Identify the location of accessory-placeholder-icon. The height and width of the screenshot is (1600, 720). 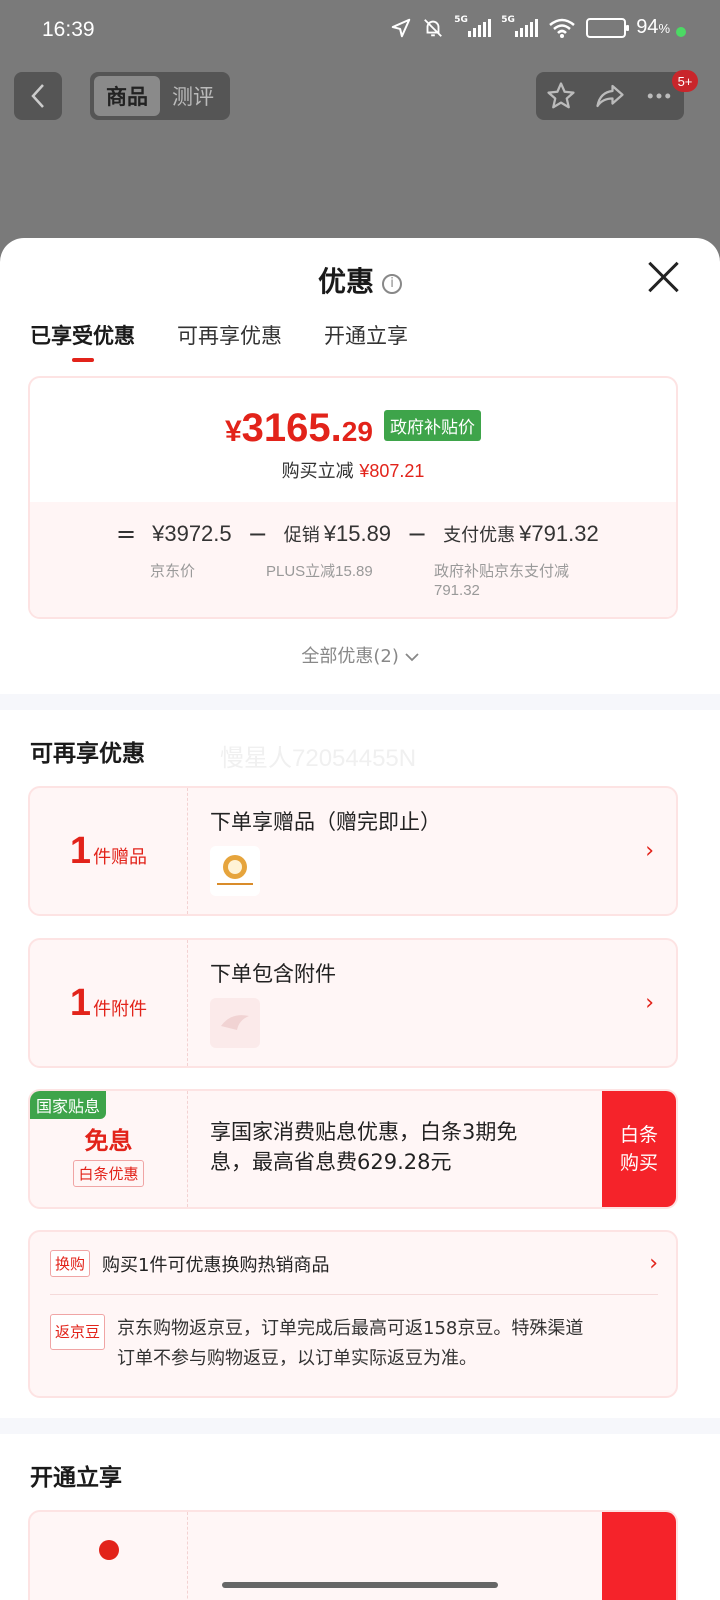
(235, 1022).